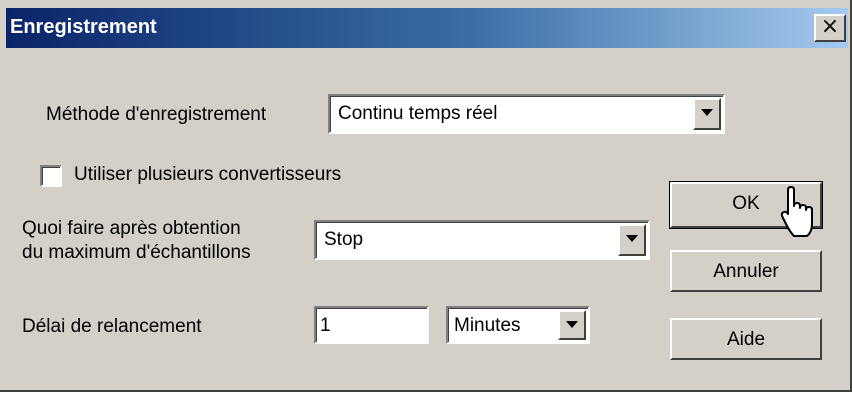 The width and height of the screenshot is (852, 397). What do you see at coordinates (156, 114) in the screenshot?
I see `method-label: Méthode d'enregistrement` at bounding box center [156, 114].